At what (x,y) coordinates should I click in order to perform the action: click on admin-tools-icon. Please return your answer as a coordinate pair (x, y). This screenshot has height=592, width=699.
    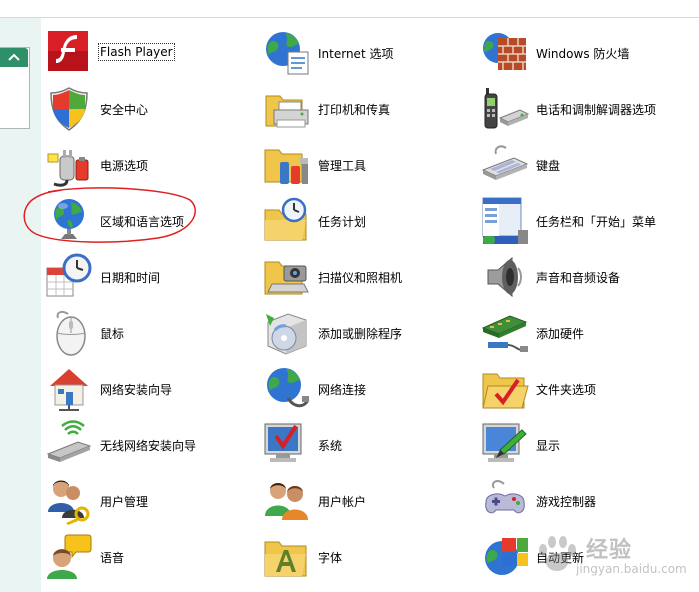
    Looking at the image, I should click on (286, 166).